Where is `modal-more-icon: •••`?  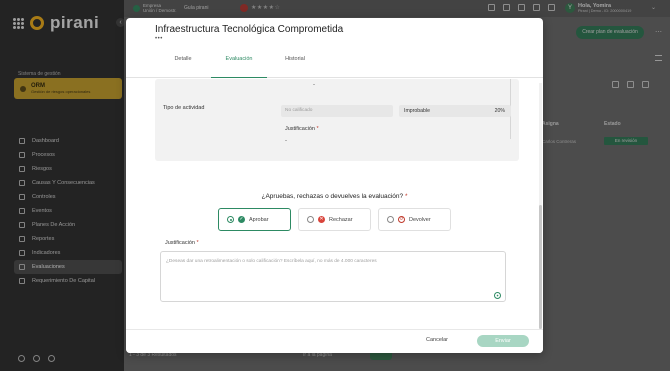 modal-more-icon: ••• is located at coordinates (159, 39).